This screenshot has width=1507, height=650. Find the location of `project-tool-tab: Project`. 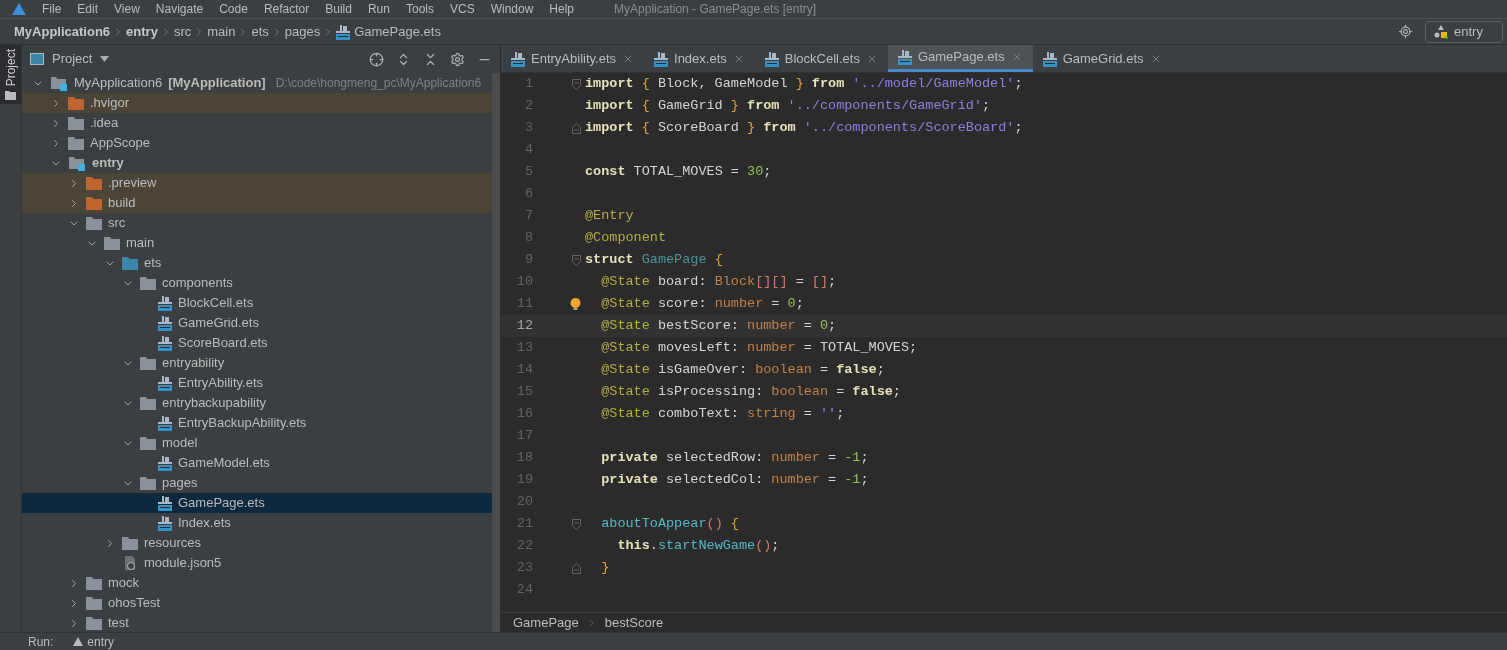

project-tool-tab: Project is located at coordinates (10, 75).